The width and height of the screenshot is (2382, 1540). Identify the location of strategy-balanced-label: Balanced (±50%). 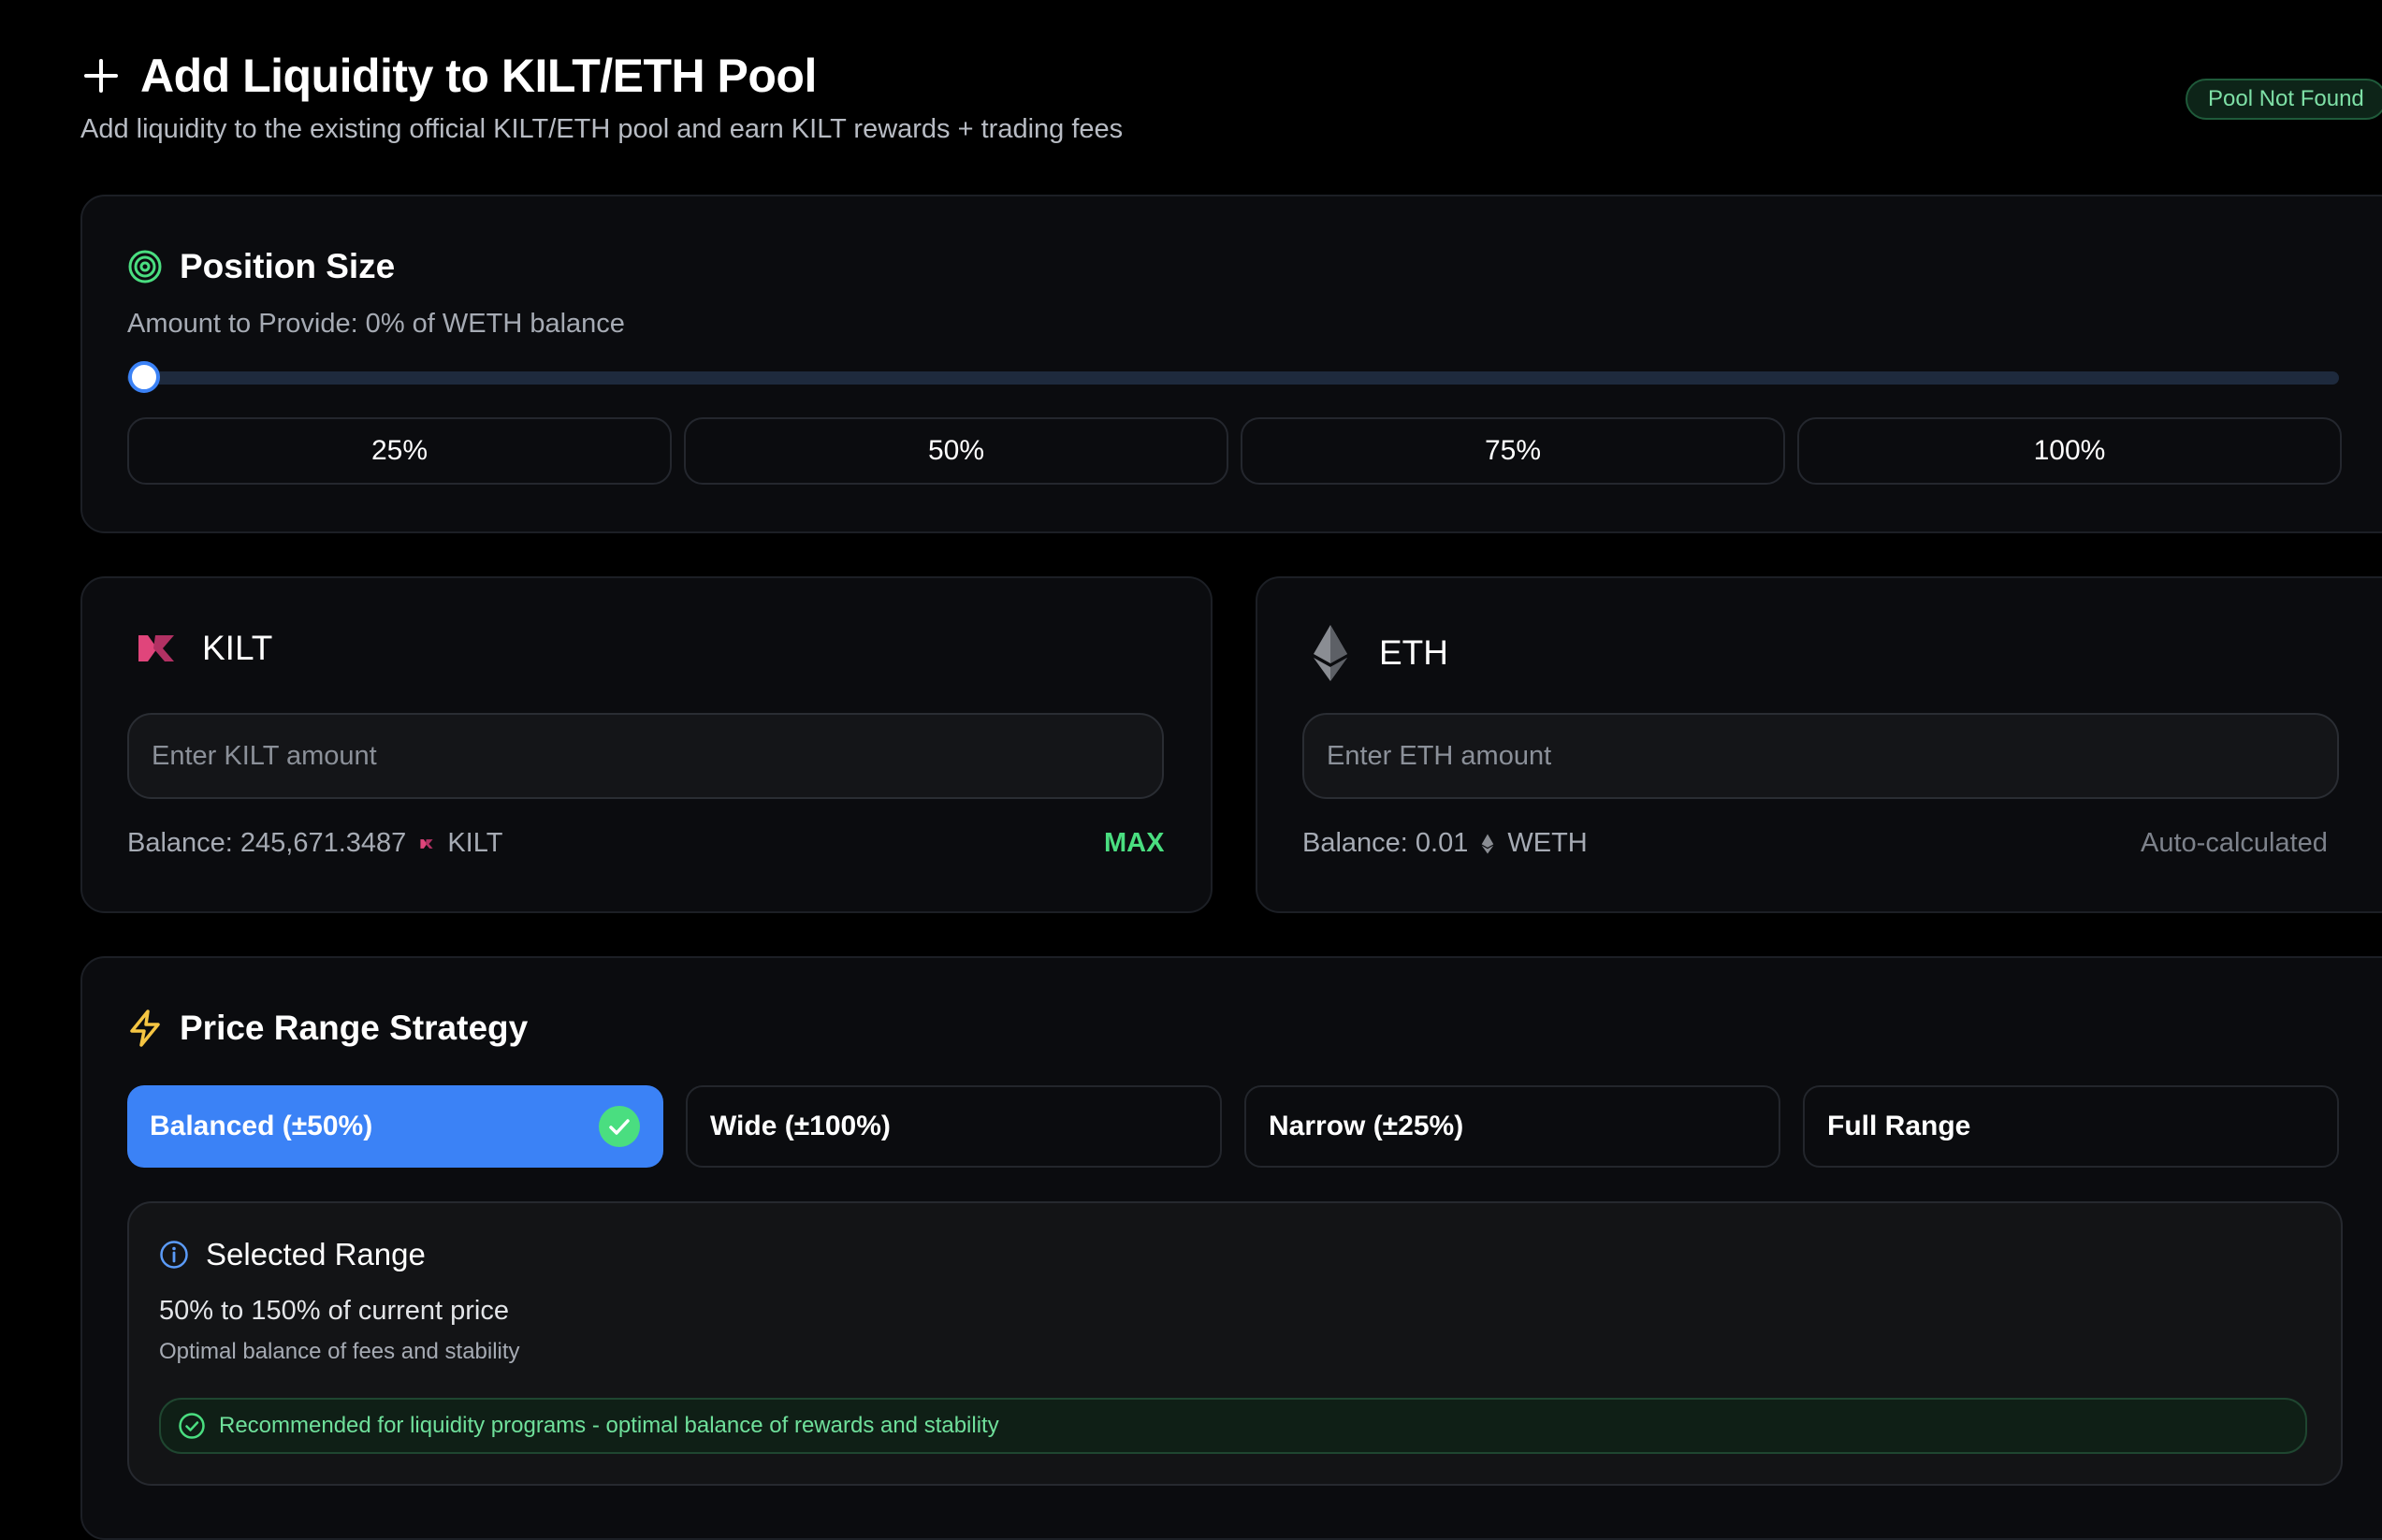
(261, 1126).